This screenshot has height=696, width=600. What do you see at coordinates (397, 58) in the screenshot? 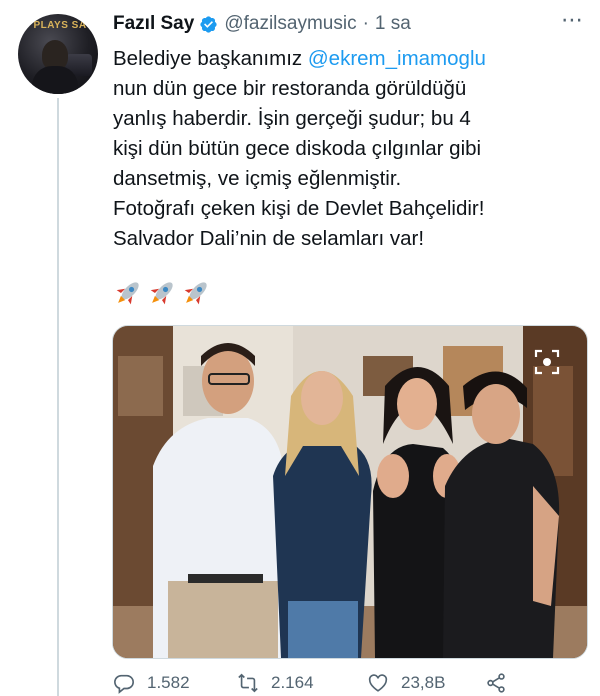
I see `mention-link: @ekrem_imamoglu` at bounding box center [397, 58].